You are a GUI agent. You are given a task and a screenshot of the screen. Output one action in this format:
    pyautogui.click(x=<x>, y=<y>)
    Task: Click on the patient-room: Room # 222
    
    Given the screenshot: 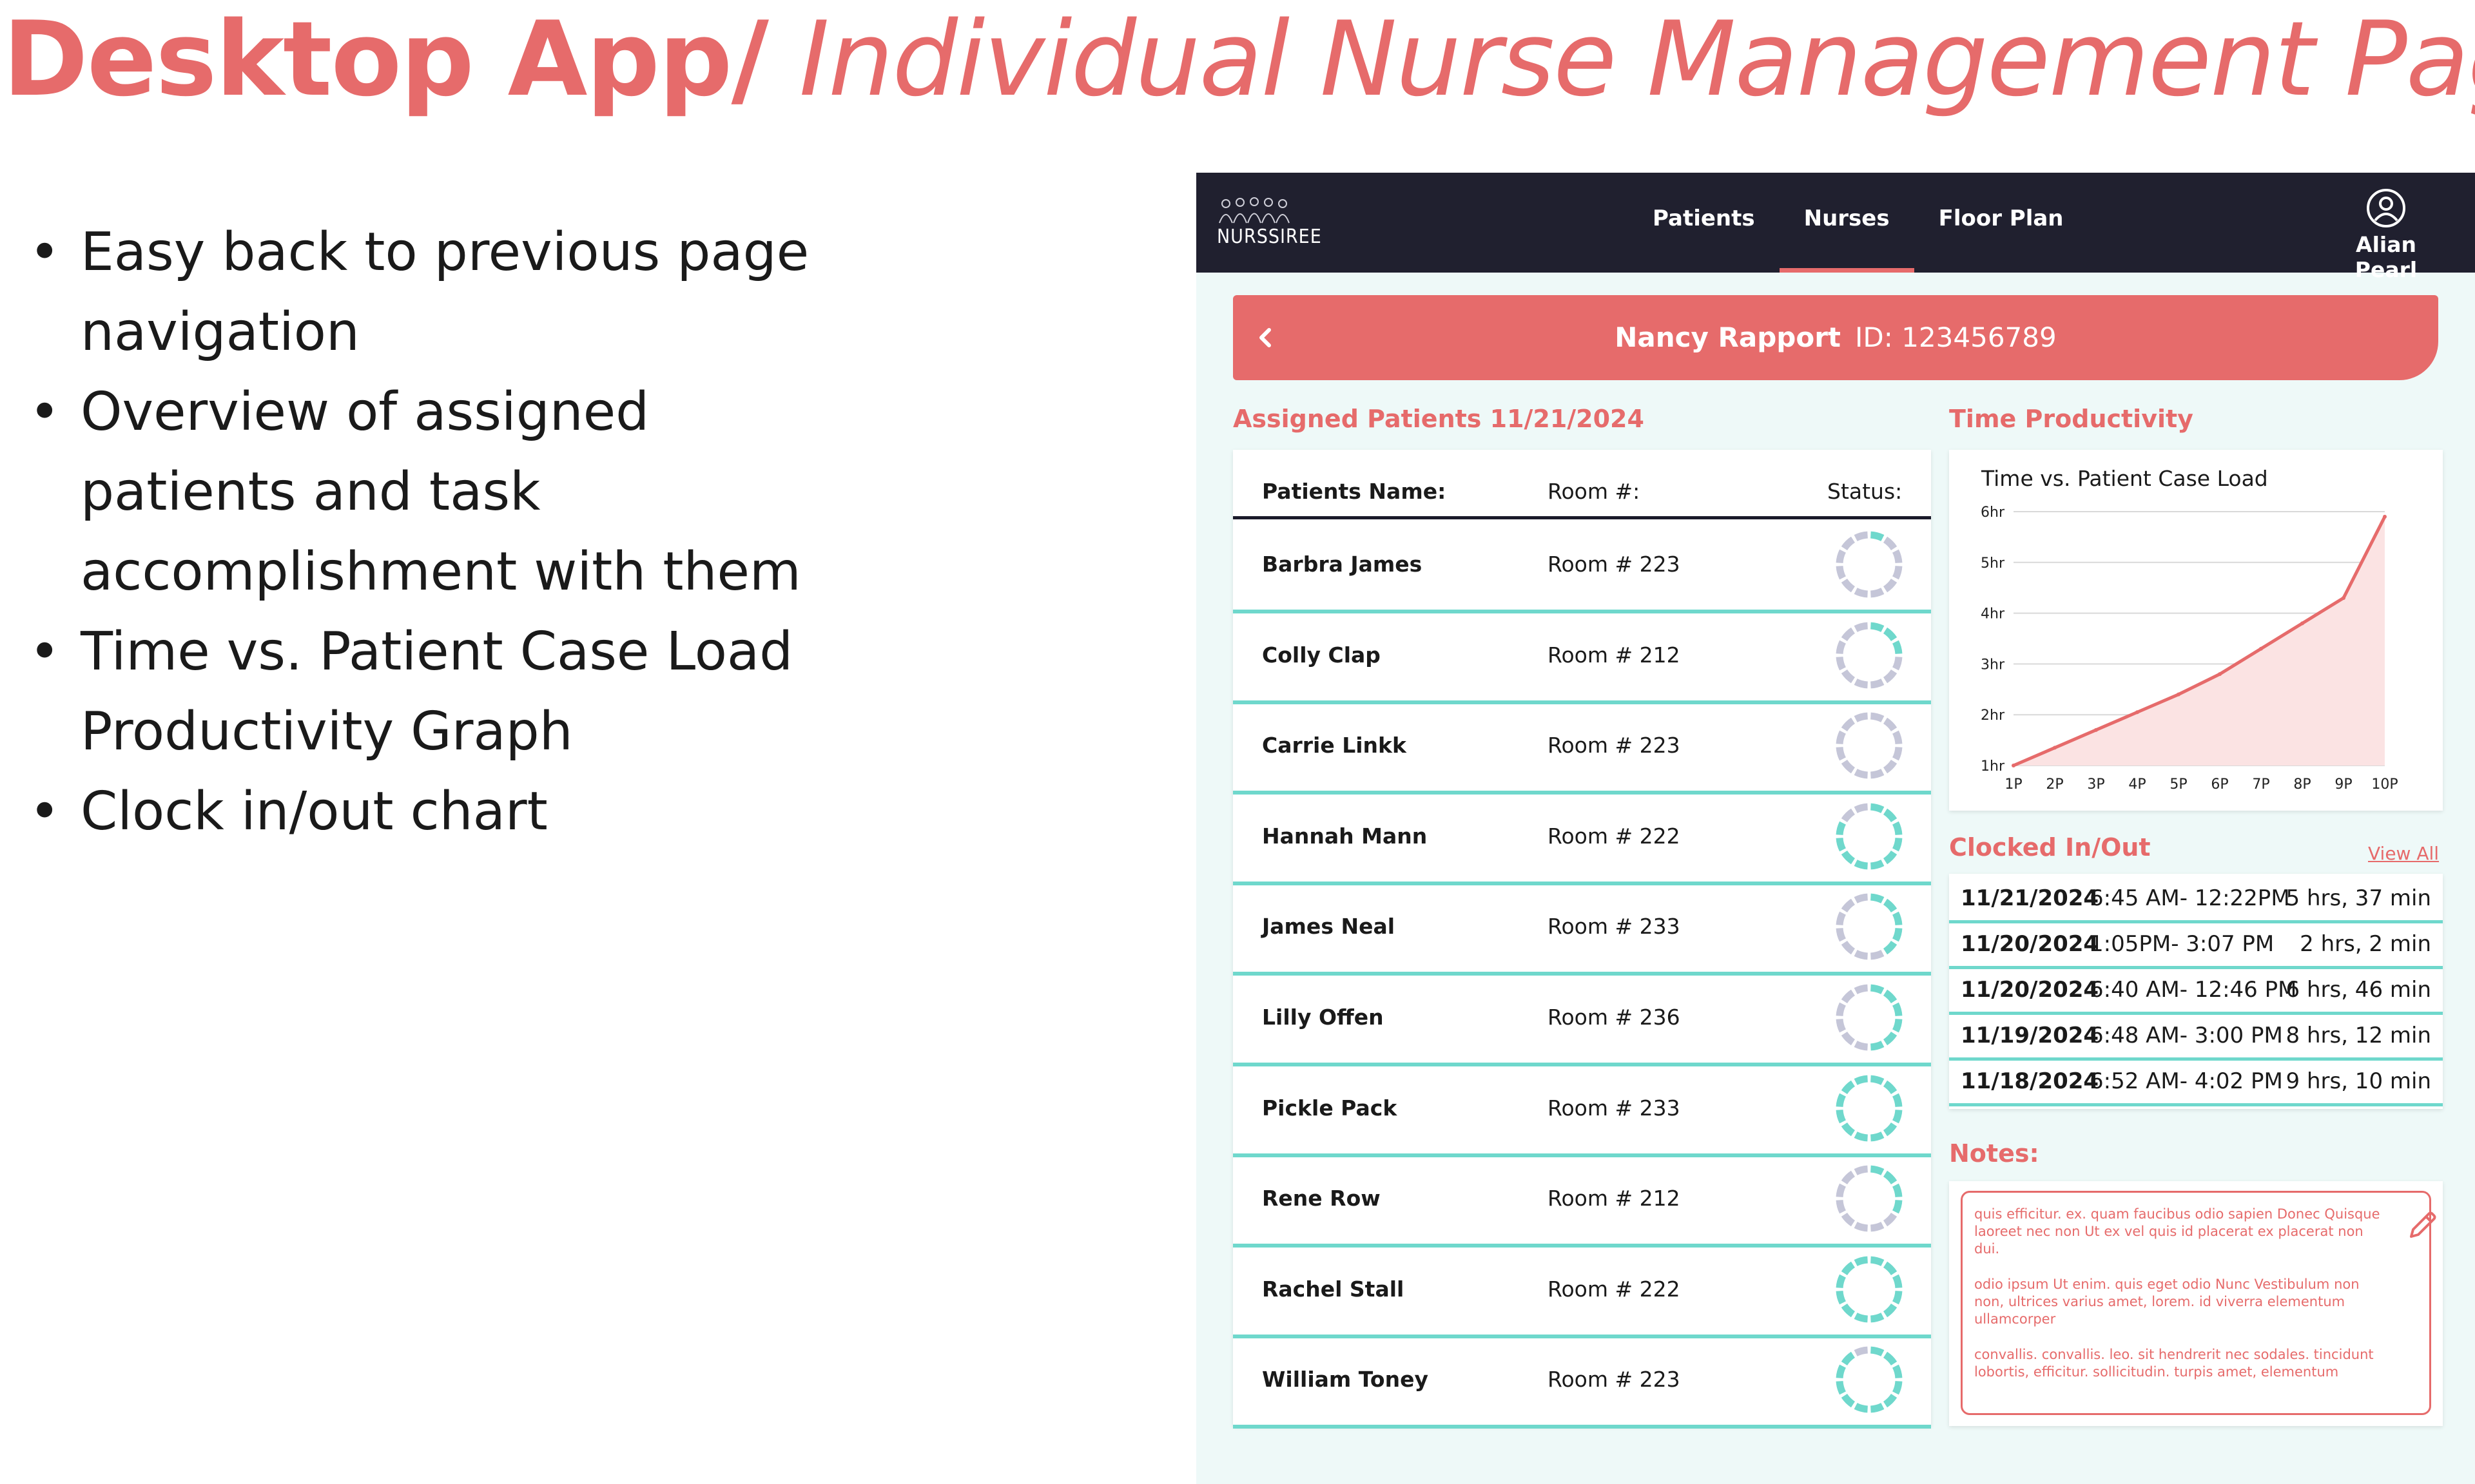 What is the action you would take?
    pyautogui.click(x=1614, y=836)
    